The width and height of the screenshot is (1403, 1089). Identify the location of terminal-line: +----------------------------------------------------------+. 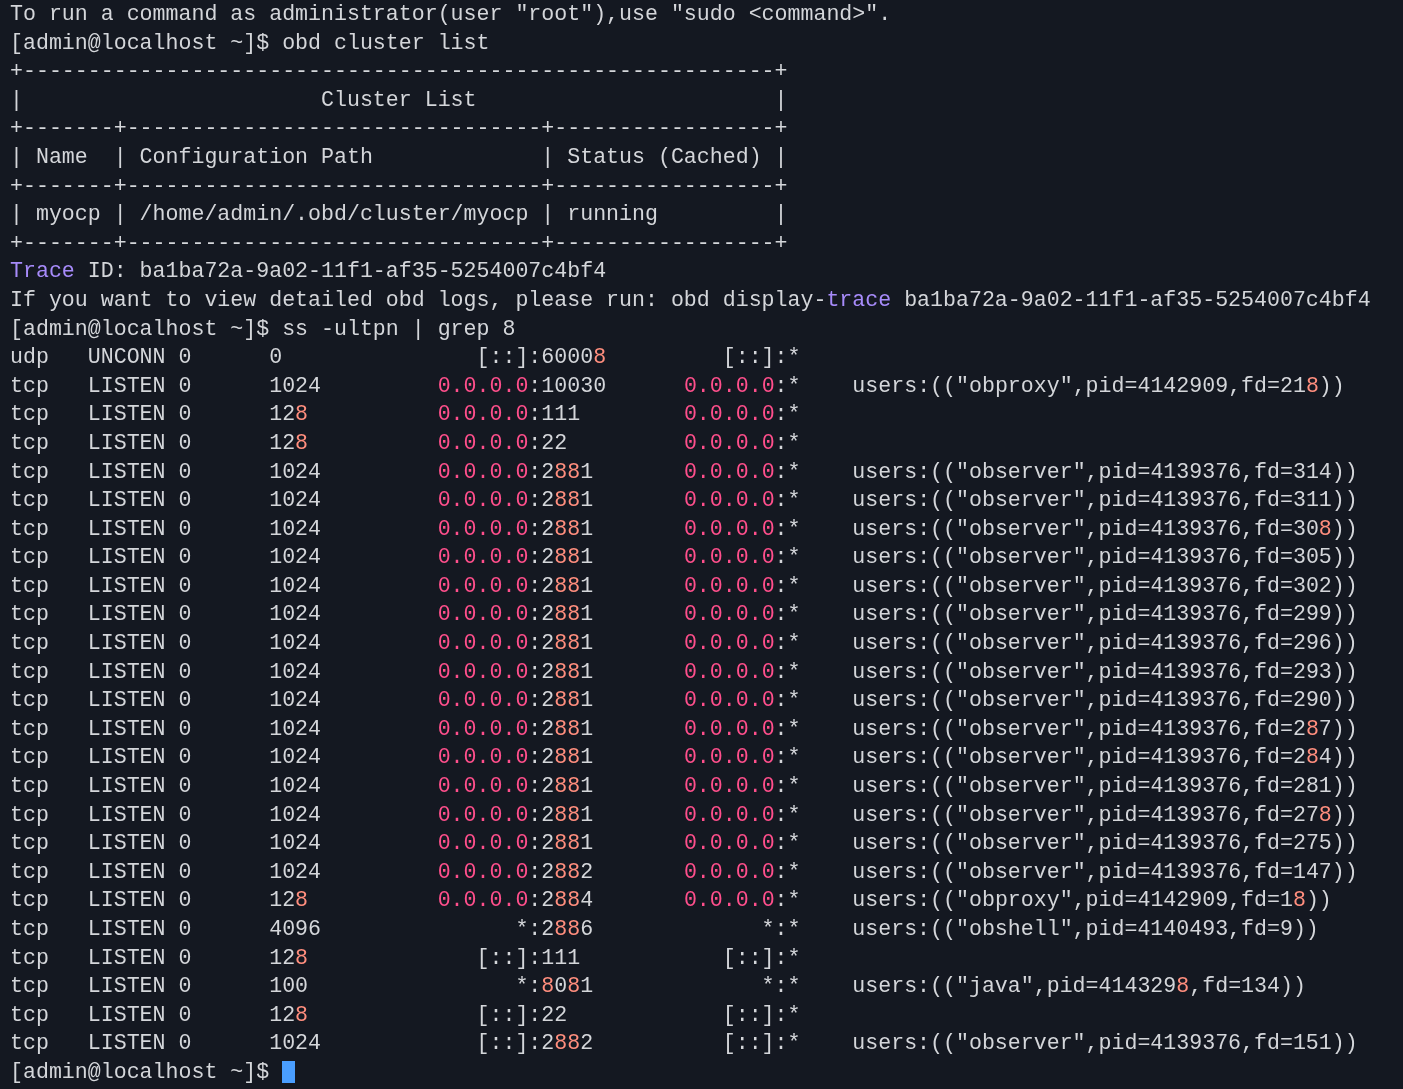
(399, 72).